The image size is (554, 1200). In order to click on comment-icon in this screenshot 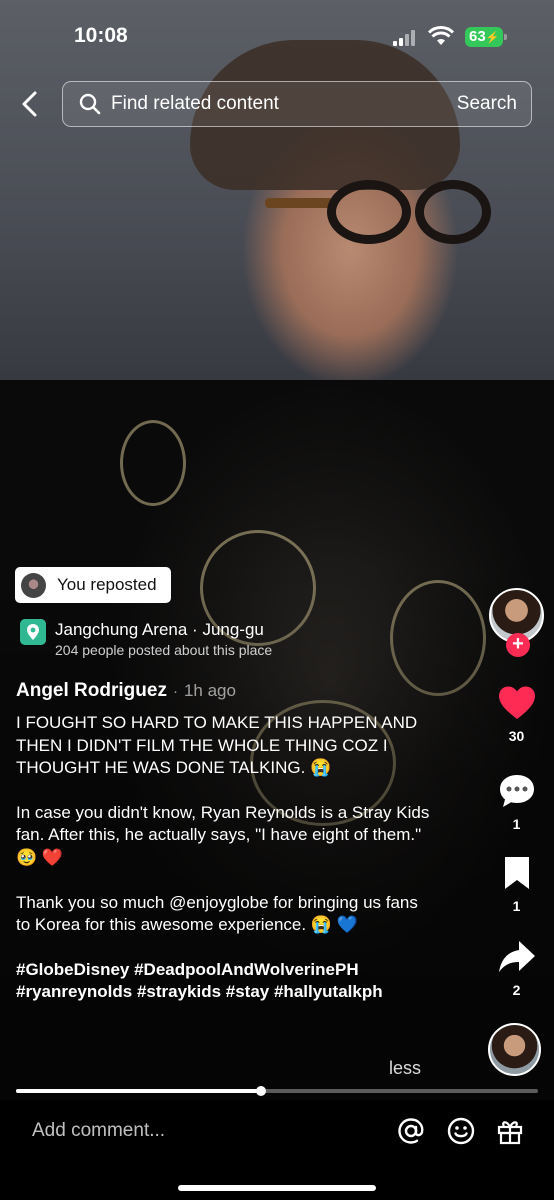, I will do `click(516, 791)`.